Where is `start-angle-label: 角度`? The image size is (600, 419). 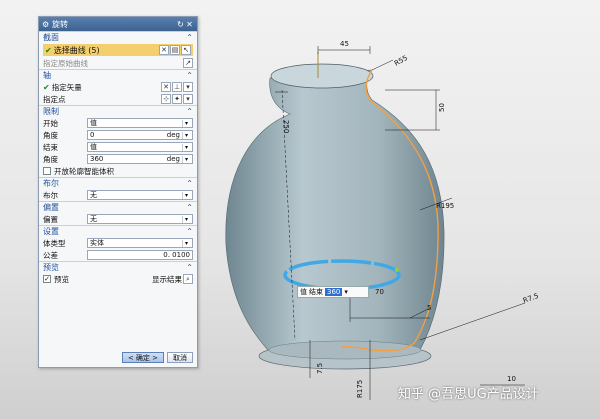 start-angle-label: 角度 is located at coordinates (50, 135).